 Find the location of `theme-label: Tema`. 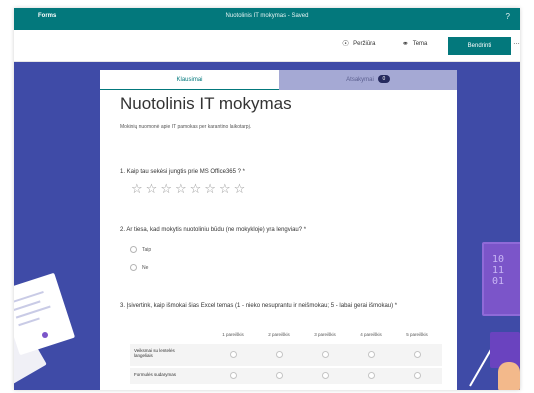

theme-label: Tema is located at coordinates (420, 44).